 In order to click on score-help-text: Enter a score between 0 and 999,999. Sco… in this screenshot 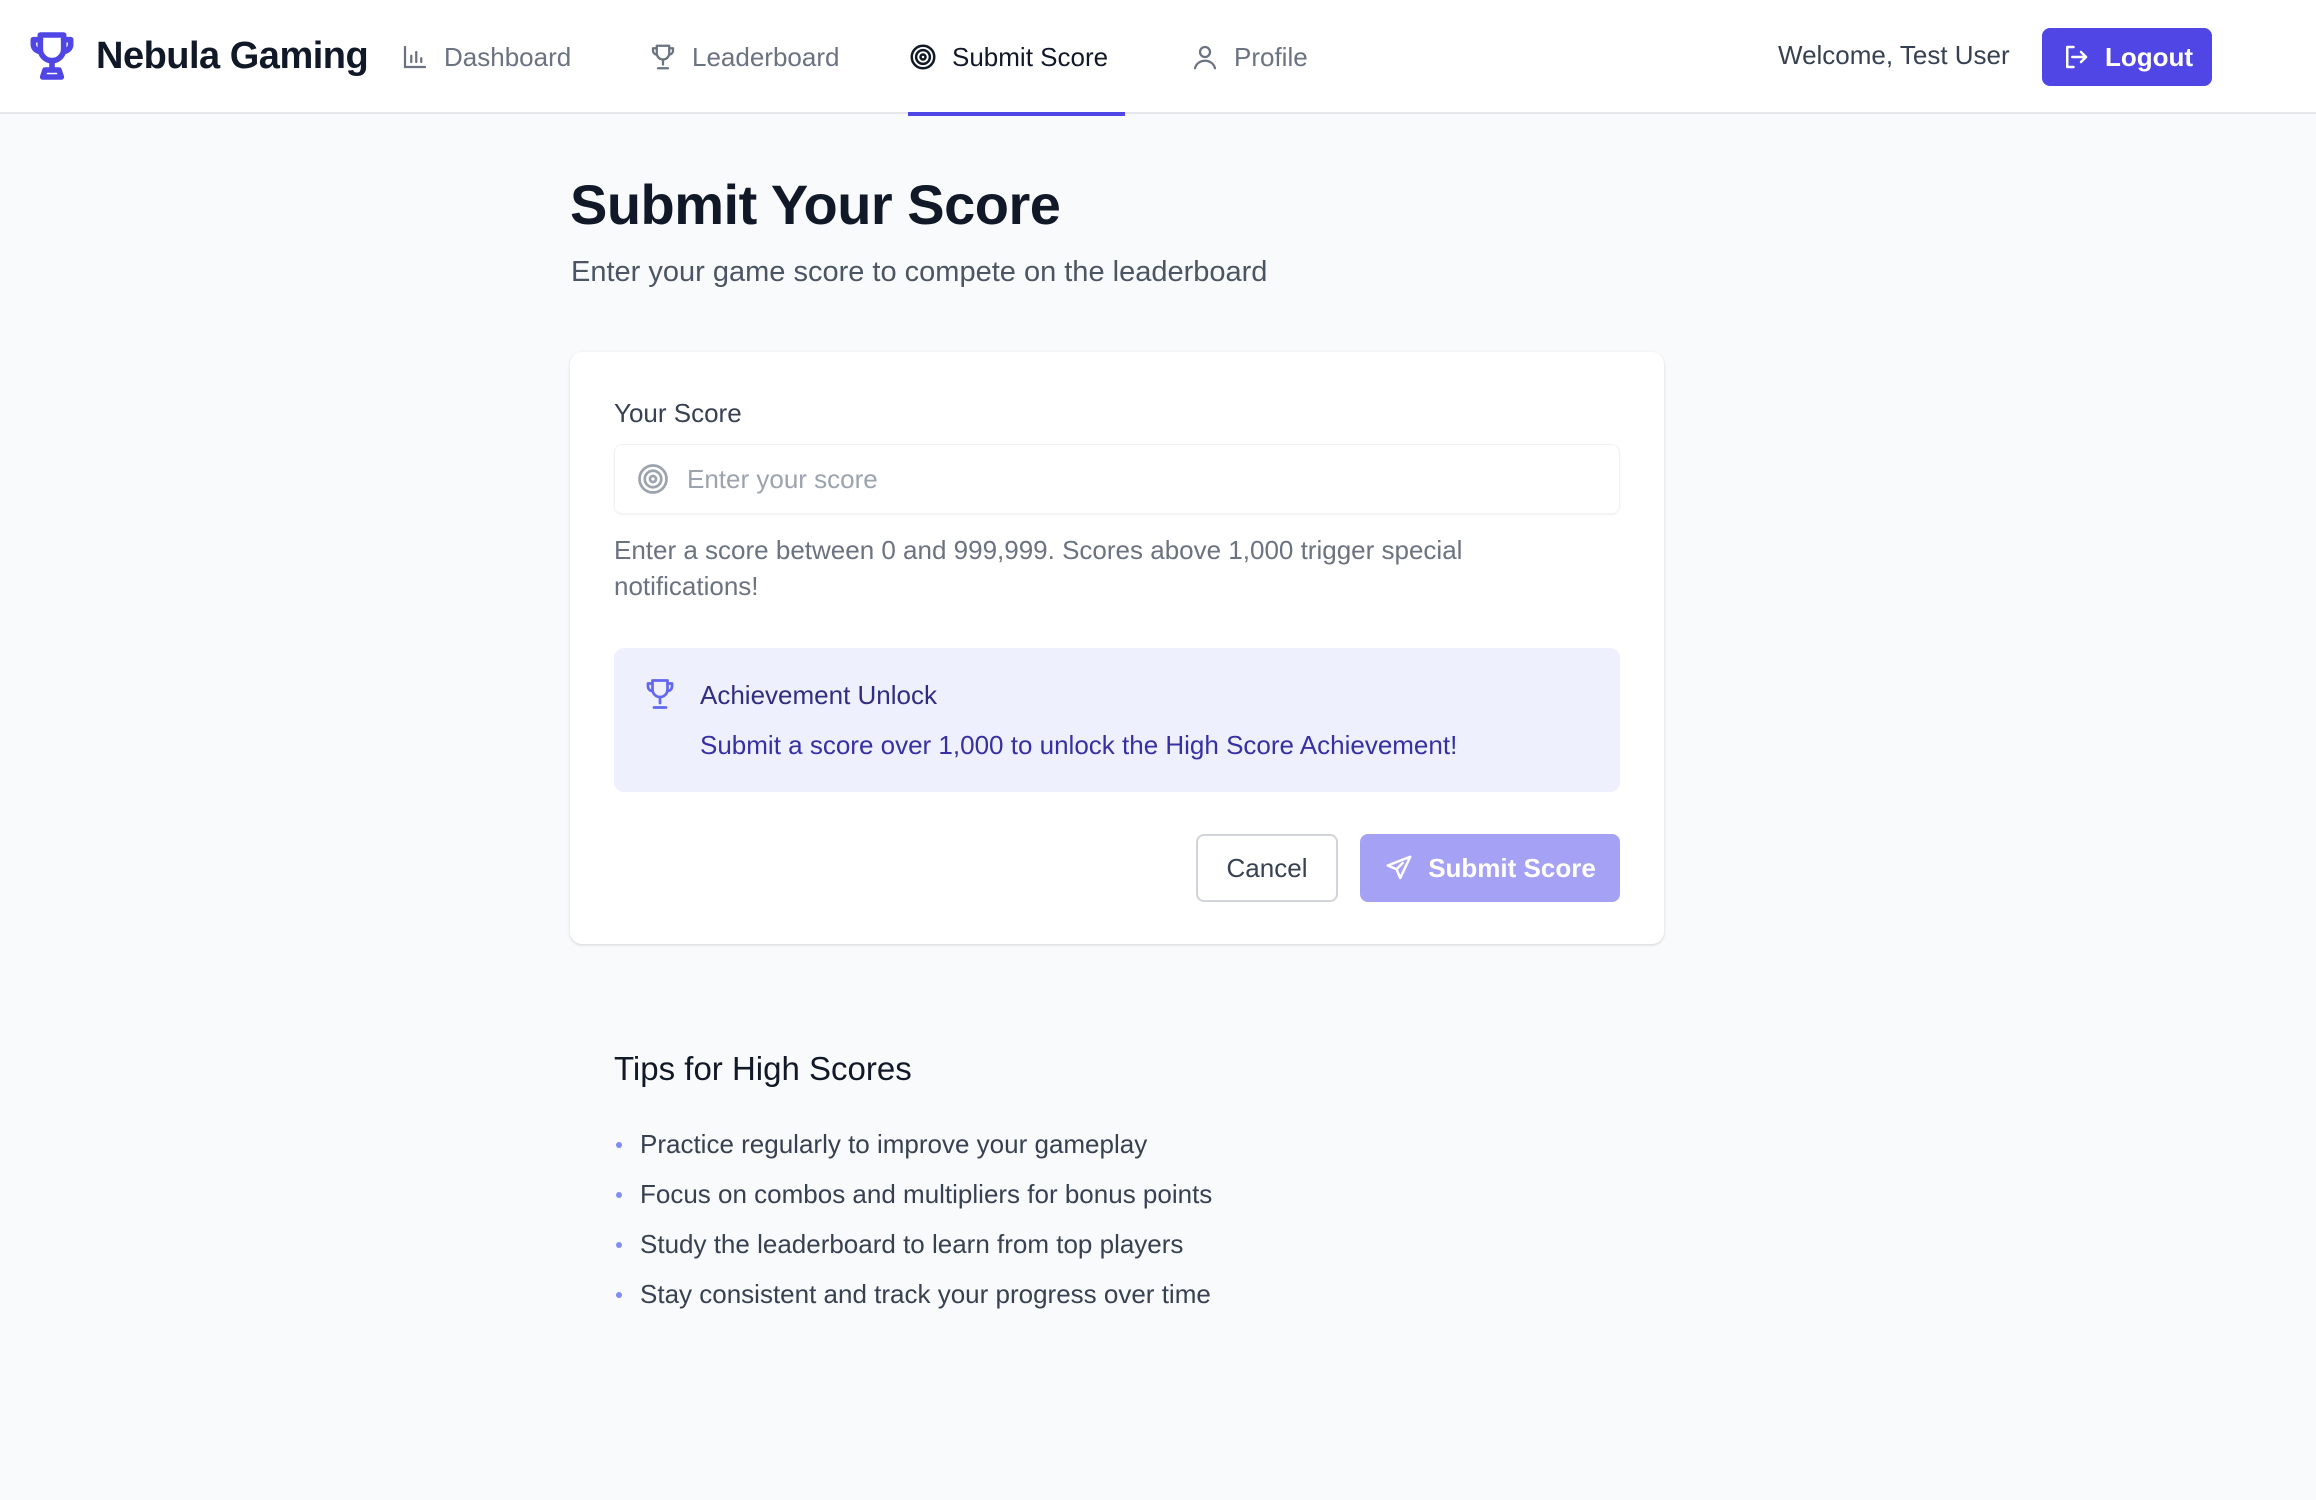, I will do `click(1038, 568)`.